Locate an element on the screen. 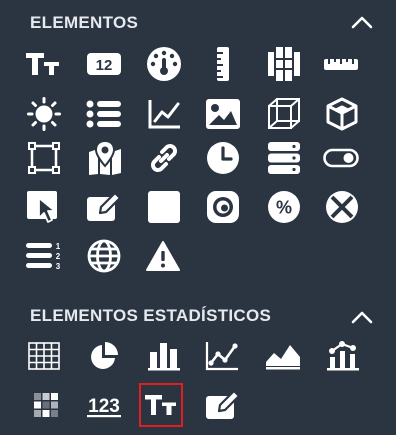  number-box-icon: 12 is located at coordinates (104, 64).